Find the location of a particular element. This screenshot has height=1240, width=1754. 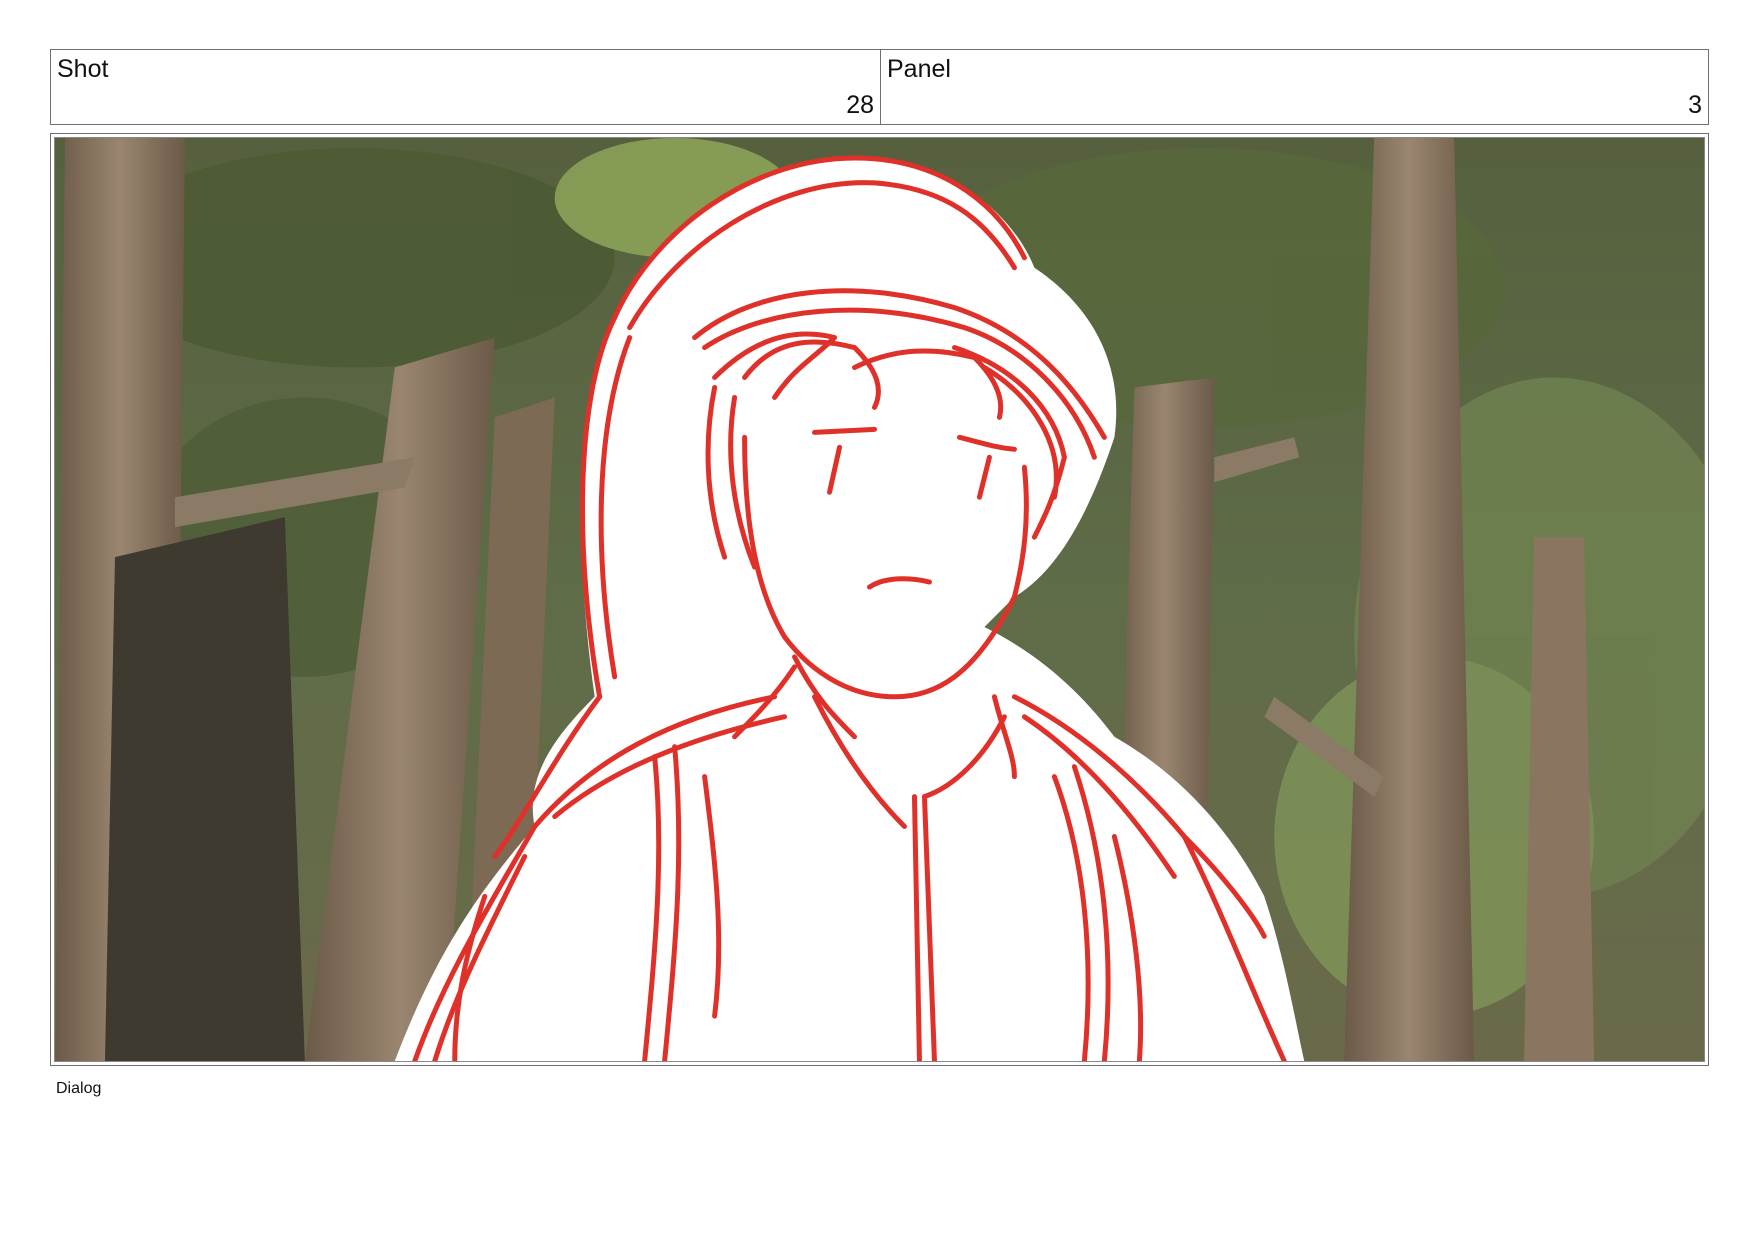

shot-panel-header: Shot 28 Panel 3 is located at coordinates (879, 87).